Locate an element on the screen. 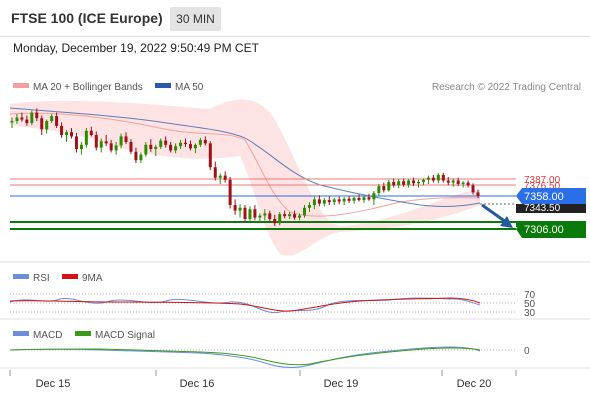 This screenshot has height=400, width=590. macd-signal-line is located at coordinates (245, 356).